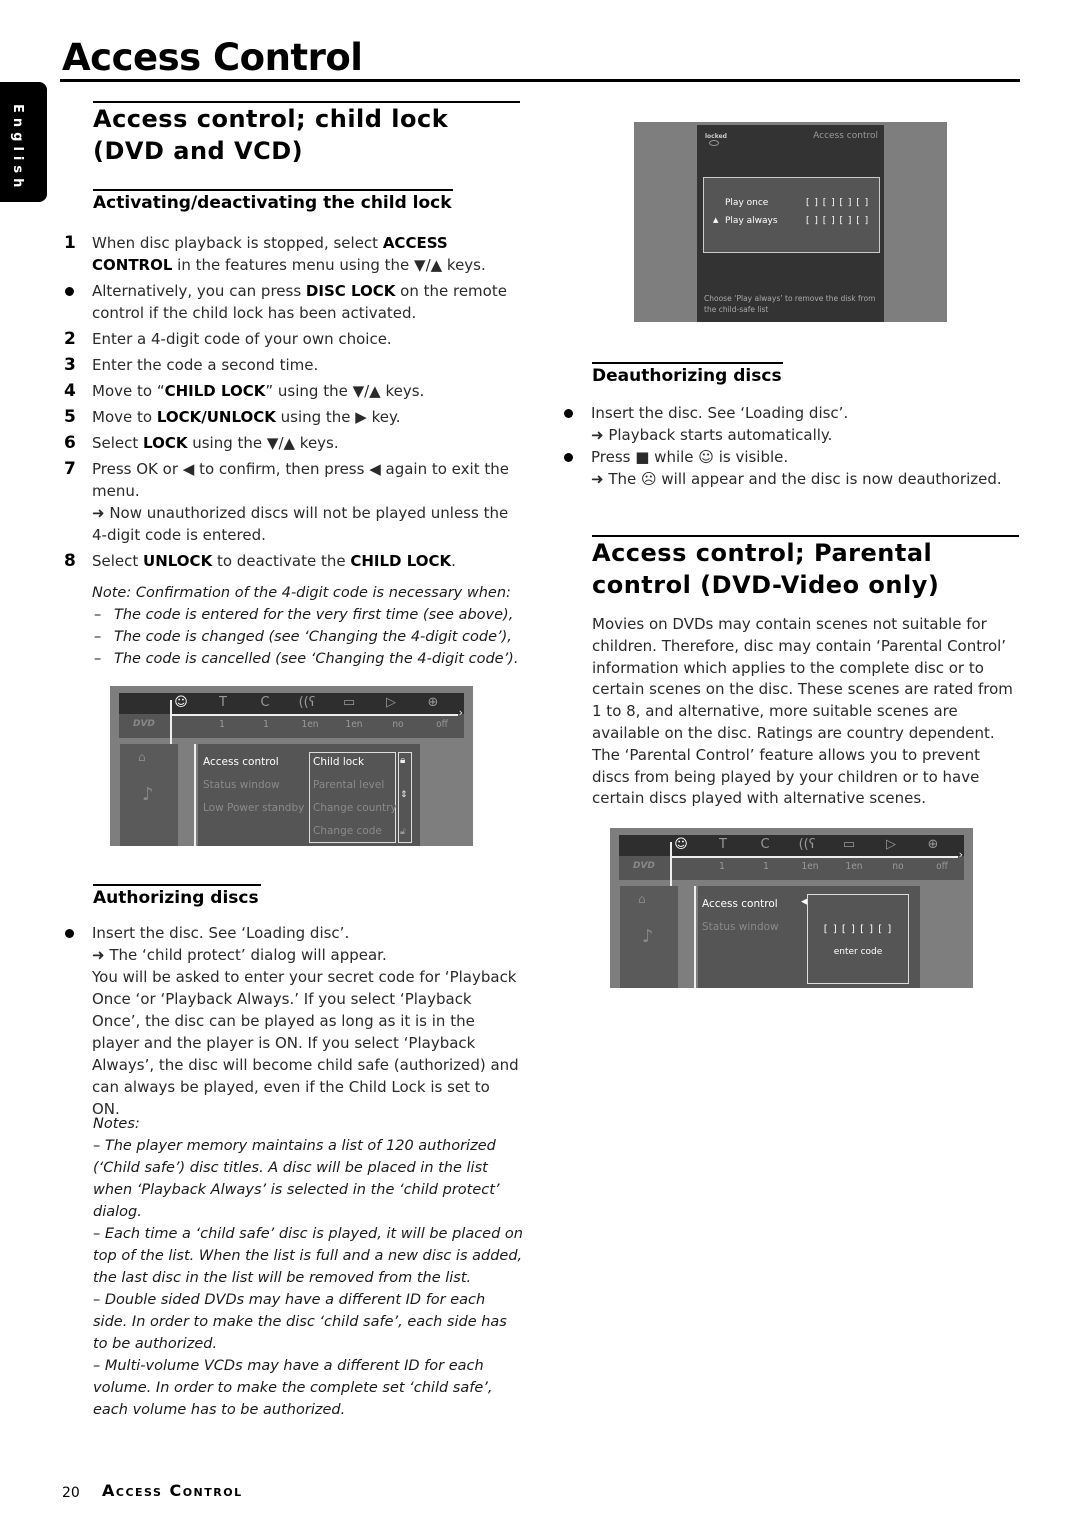 The image size is (1080, 1528). What do you see at coordinates (355, 808) in the screenshot?
I see `submenu-change-country: Change country` at bounding box center [355, 808].